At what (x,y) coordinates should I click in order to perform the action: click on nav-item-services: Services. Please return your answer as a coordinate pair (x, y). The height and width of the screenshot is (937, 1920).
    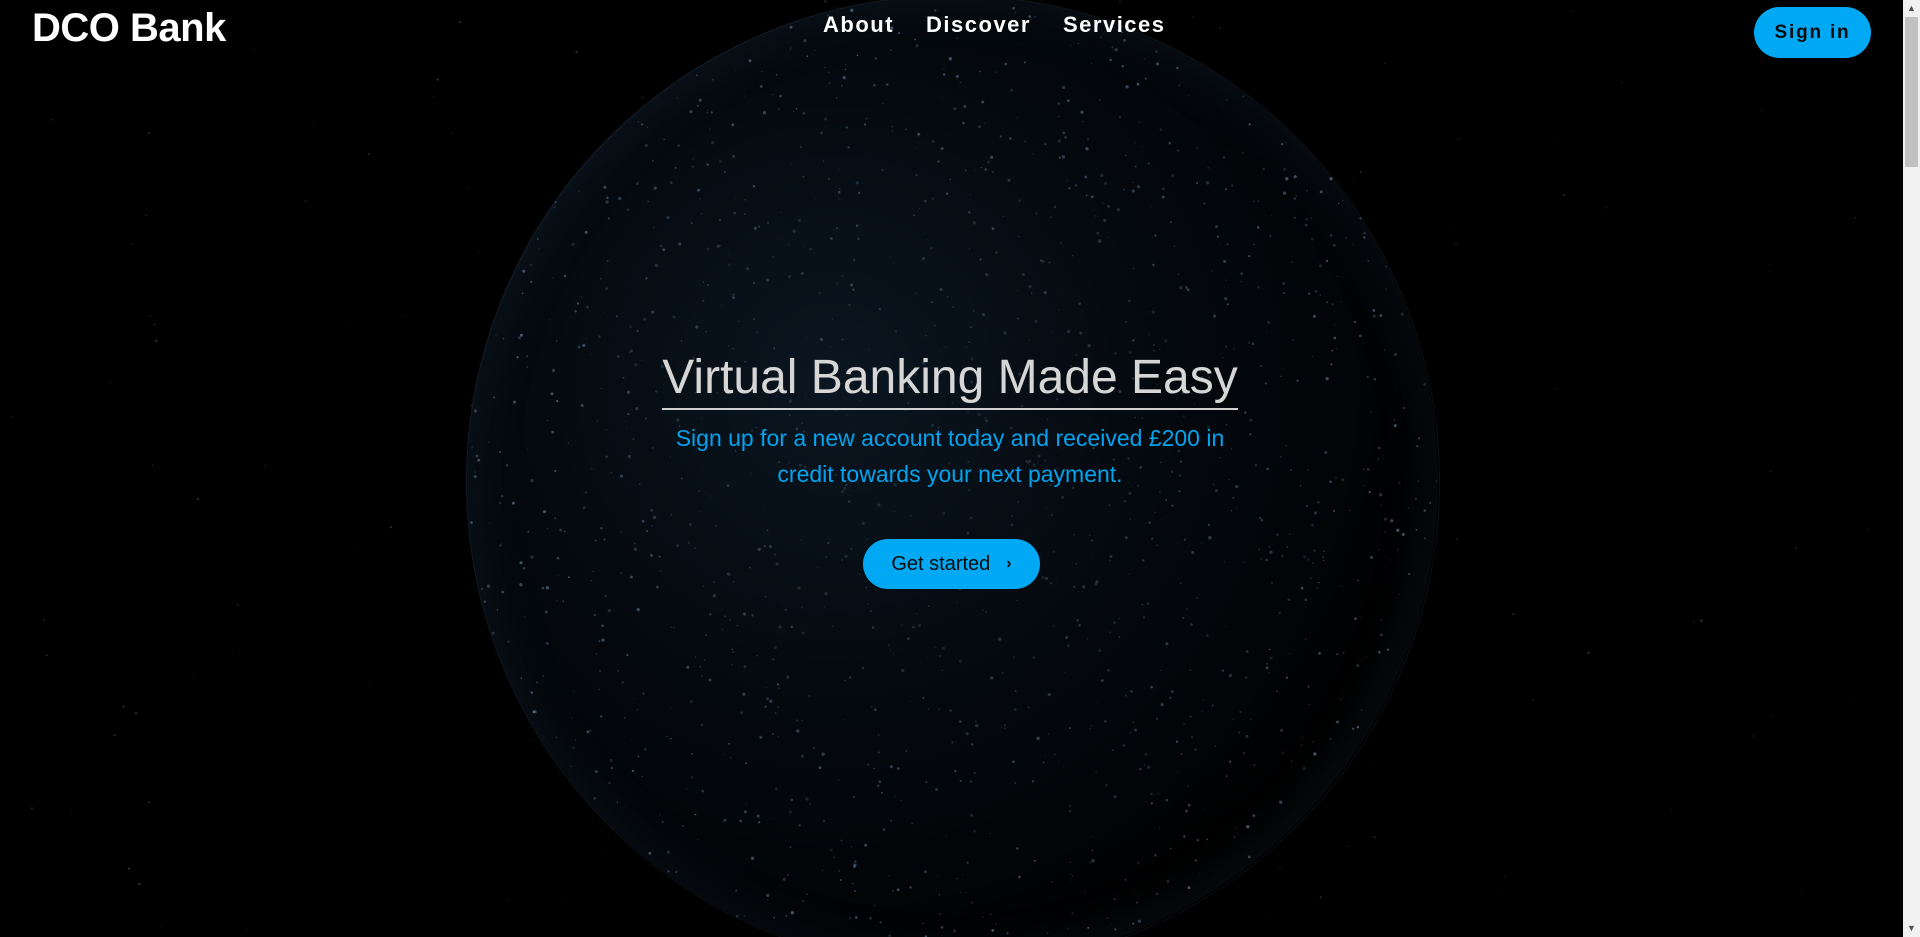
    Looking at the image, I should click on (1114, 25).